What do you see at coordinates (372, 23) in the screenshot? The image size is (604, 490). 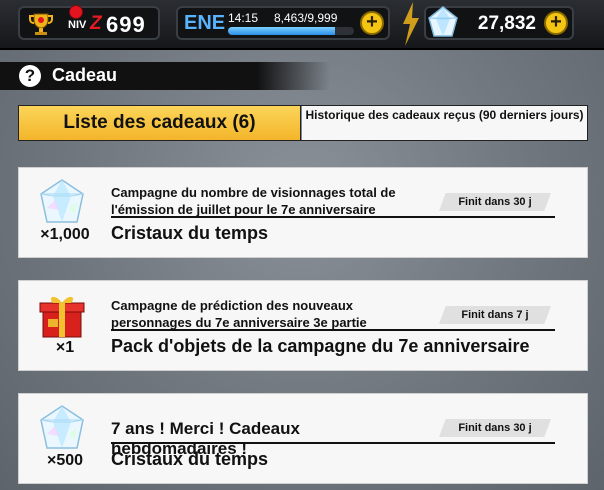 I see `add-energy-button: +` at bounding box center [372, 23].